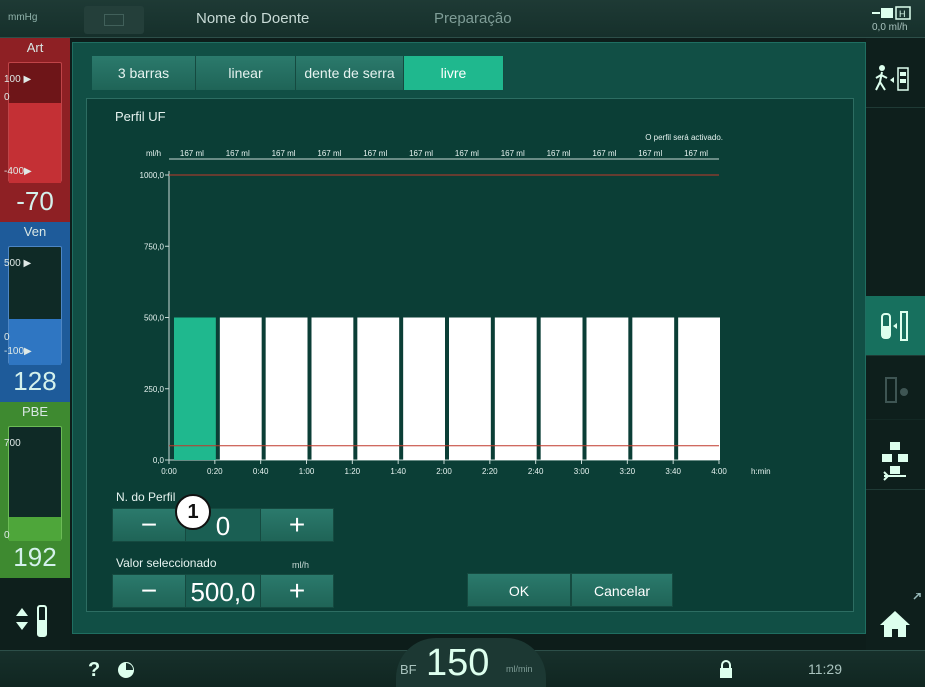  Describe the element at coordinates (902, 14) in the screenshot. I see `svg-text: H` at that location.